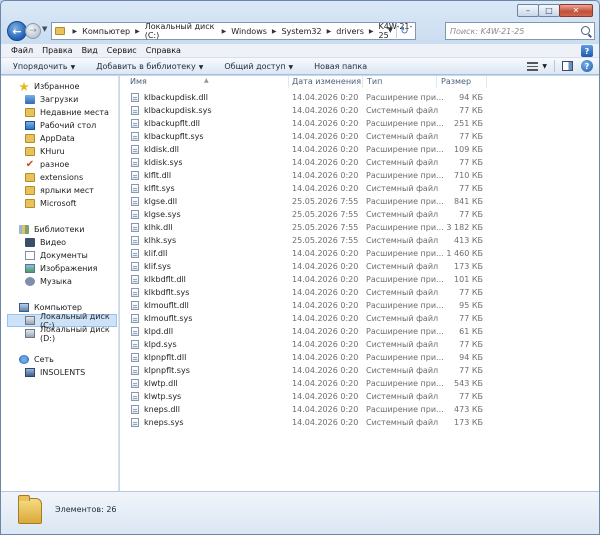 This screenshot has height=535, width=600. What do you see at coordinates (549, 10) in the screenshot?
I see `maximize-button: □` at bounding box center [549, 10].